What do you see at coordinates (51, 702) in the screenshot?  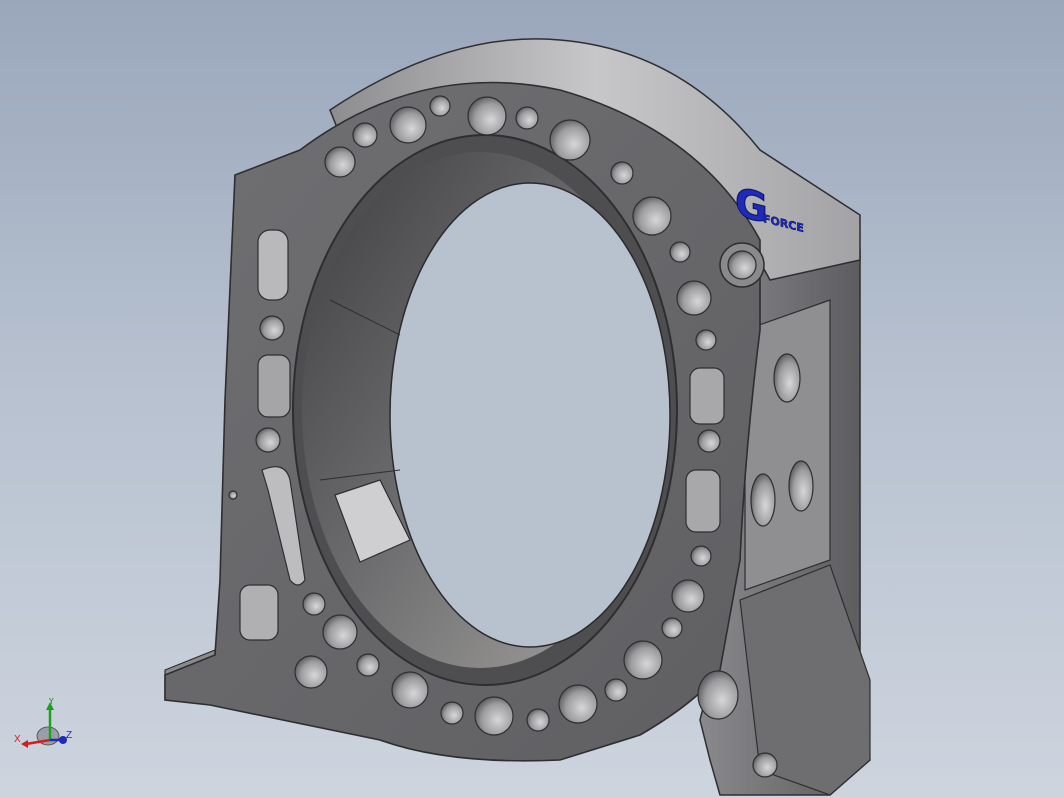 I see `triad-y-label: Y` at bounding box center [51, 702].